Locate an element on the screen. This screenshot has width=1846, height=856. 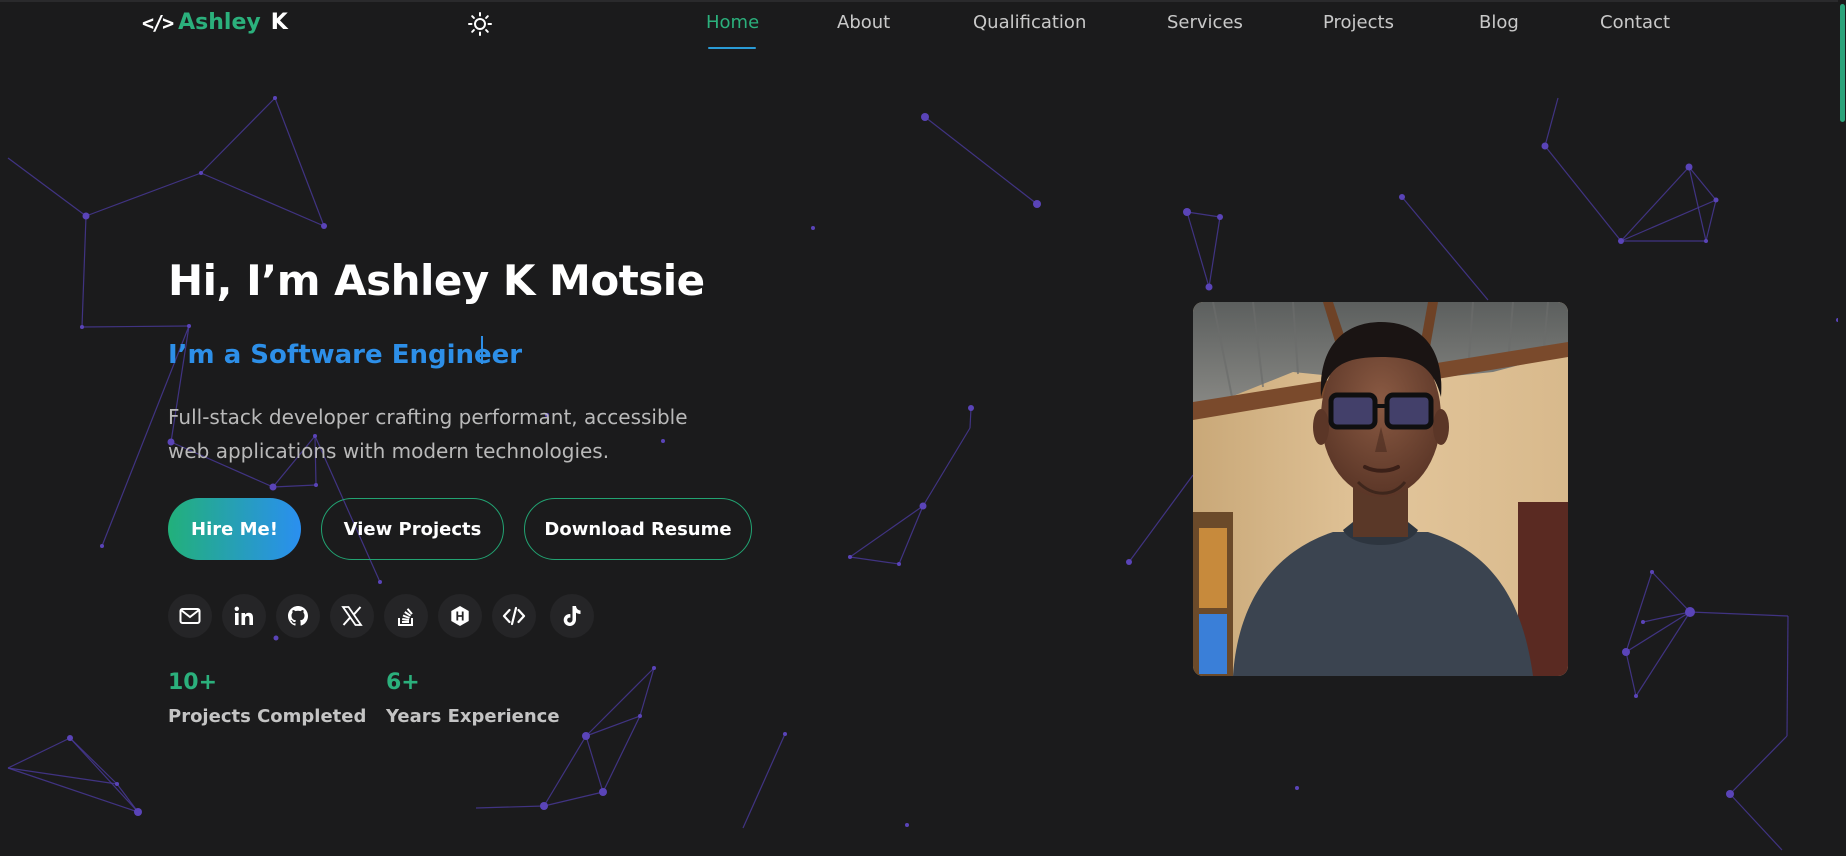
typing-caret is located at coordinates (482, 350).